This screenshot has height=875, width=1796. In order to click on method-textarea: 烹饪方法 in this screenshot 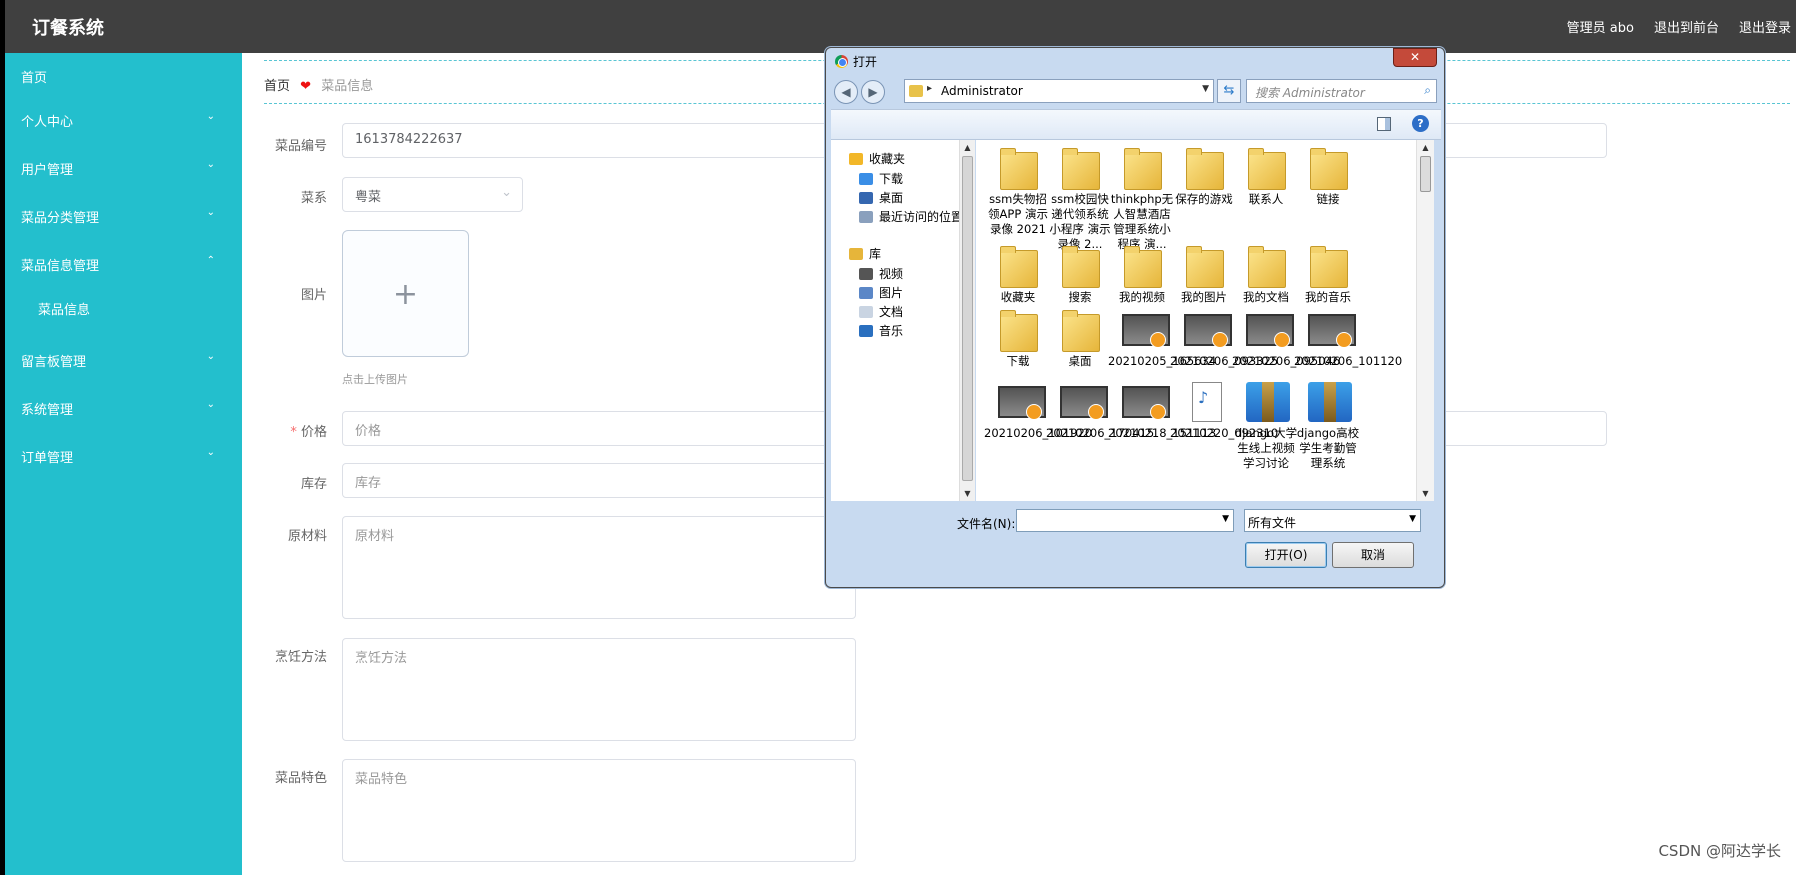, I will do `click(599, 689)`.